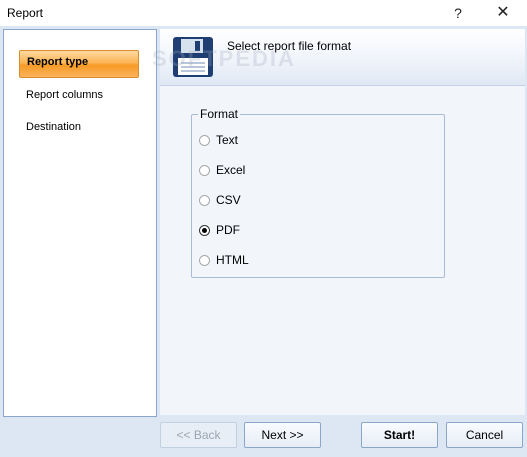  What do you see at coordinates (263, 13) in the screenshot?
I see `title-bar: Report ? ✕` at bounding box center [263, 13].